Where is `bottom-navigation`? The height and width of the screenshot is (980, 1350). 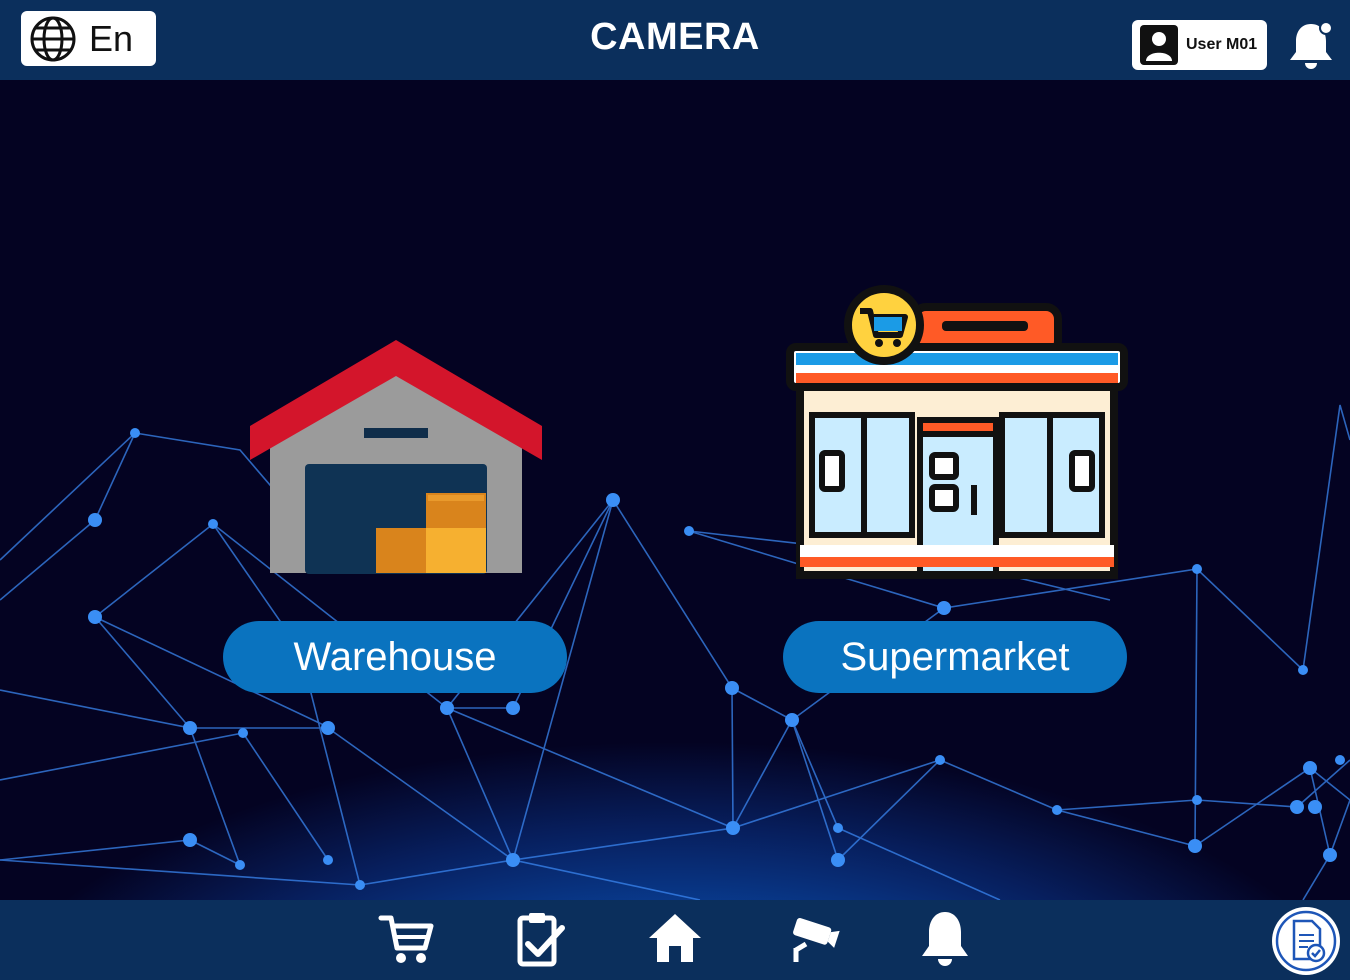 bottom-navigation is located at coordinates (675, 940).